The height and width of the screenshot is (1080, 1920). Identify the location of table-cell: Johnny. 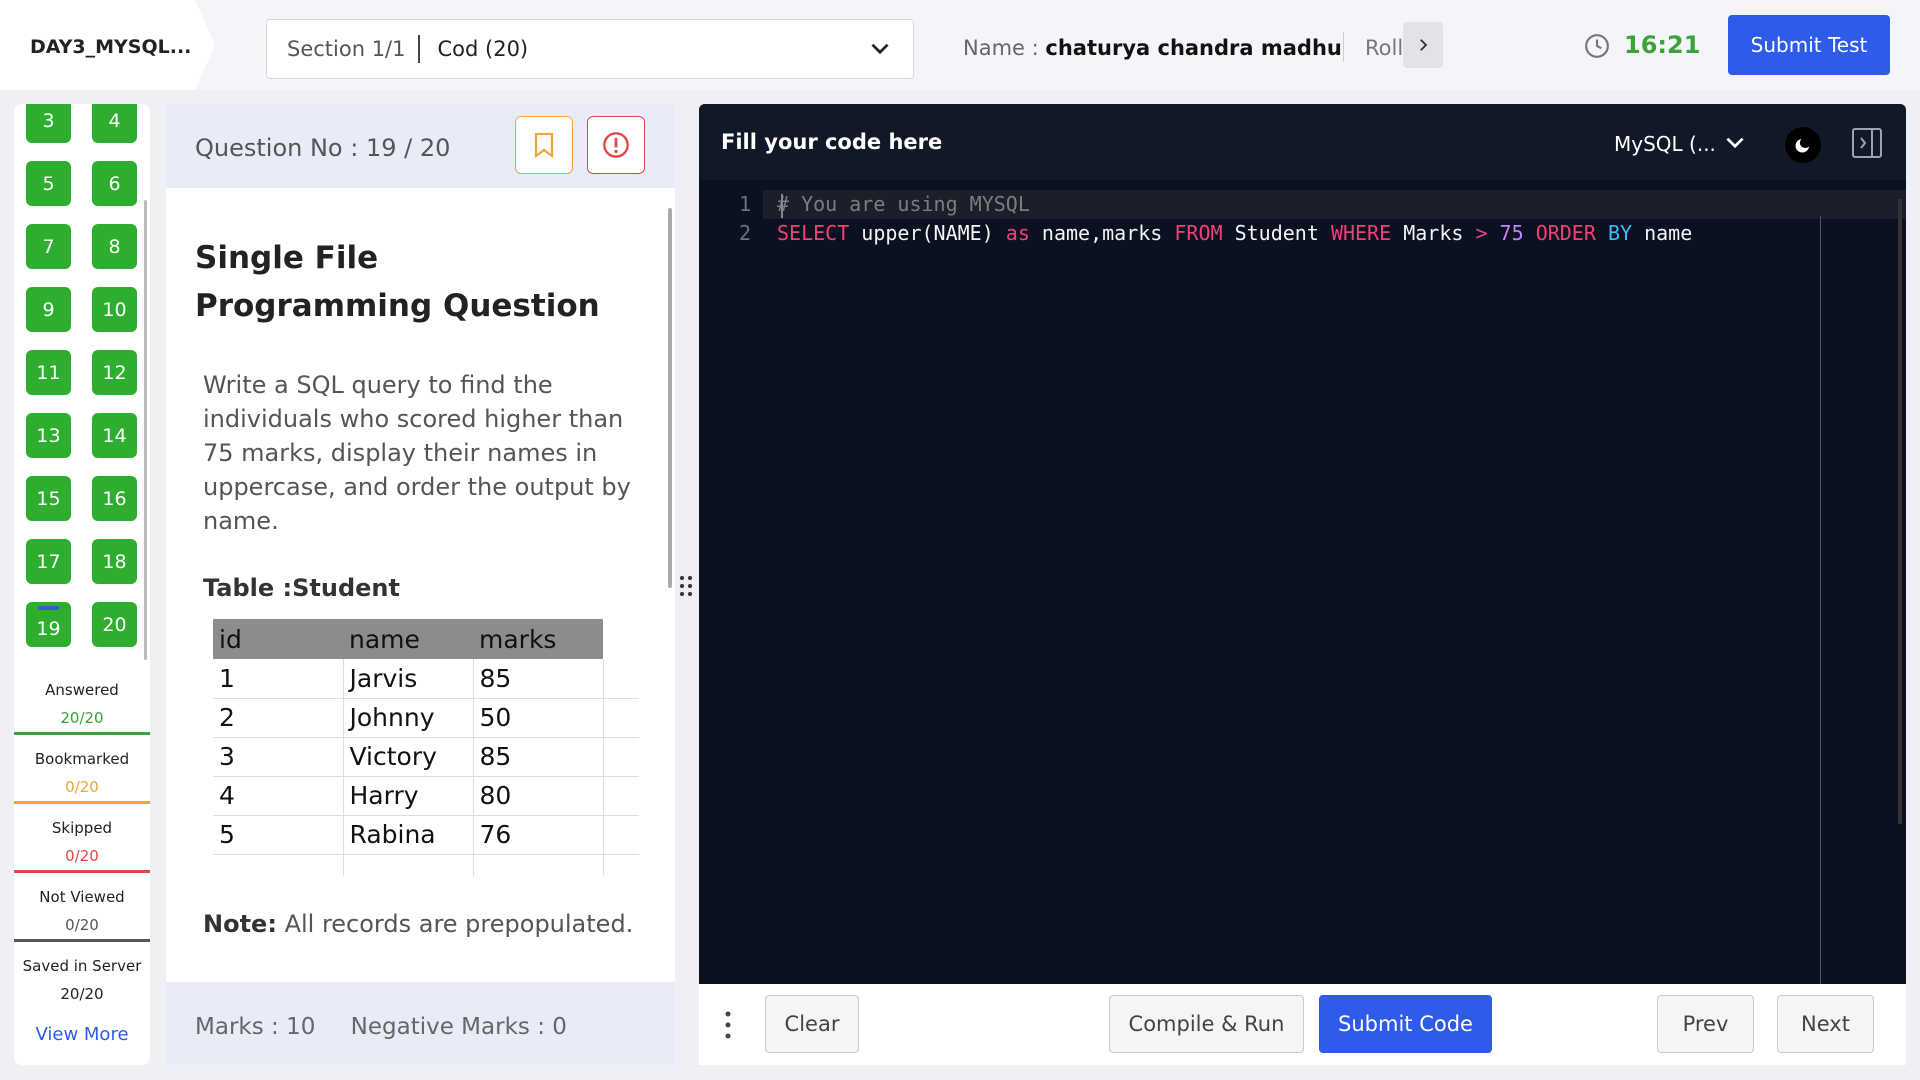
(408, 718).